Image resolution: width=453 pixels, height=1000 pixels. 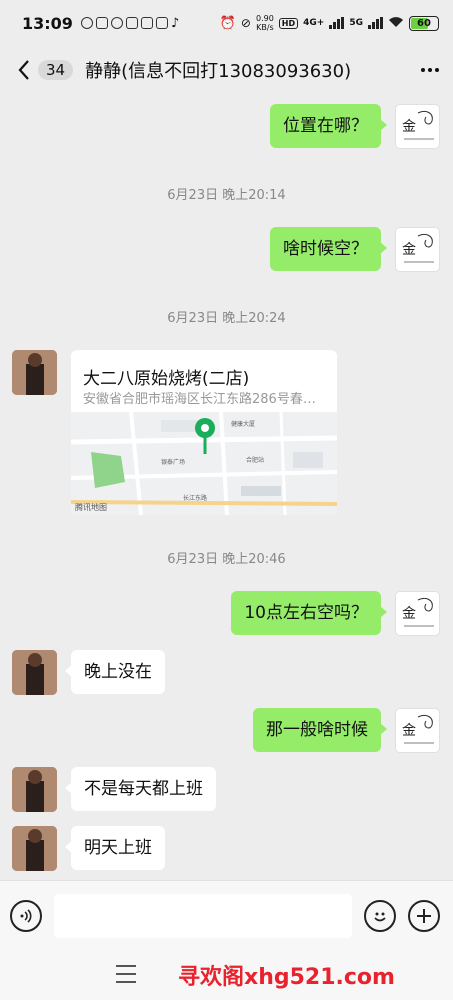 I want to click on unread-count-badge: 34, so click(x=56, y=70).